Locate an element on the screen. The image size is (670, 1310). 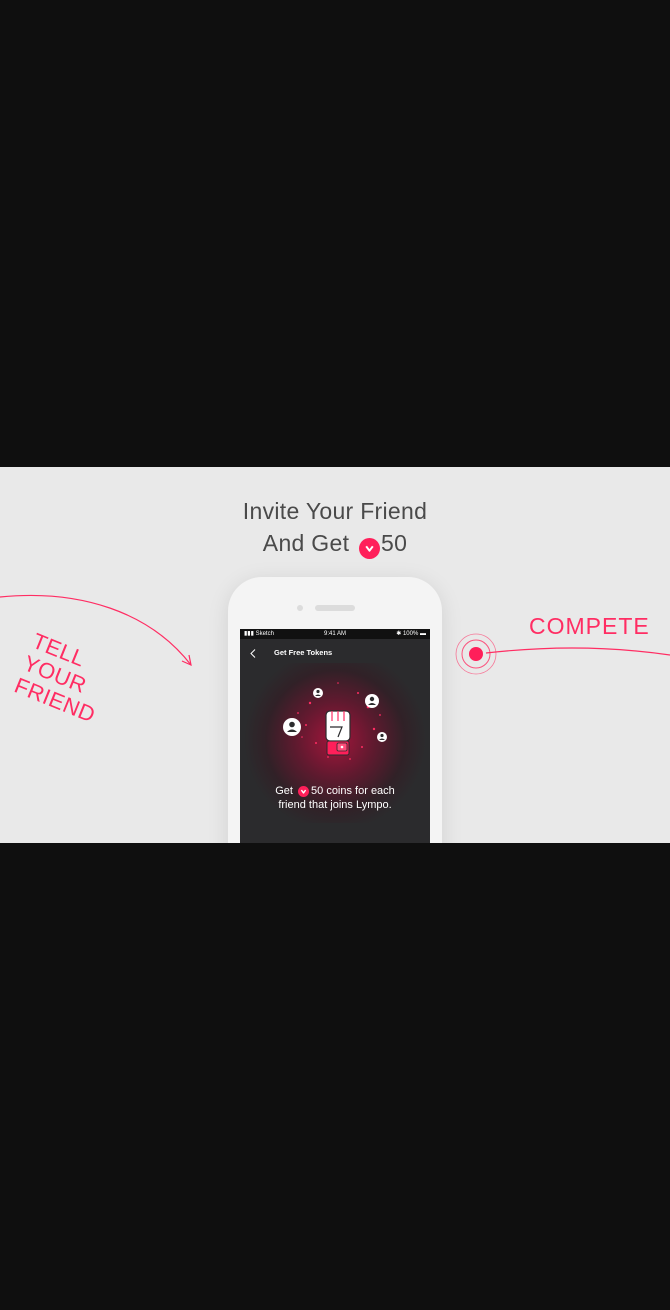
headline-line-1: Invite Your Friend is located at coordinates (335, 511).